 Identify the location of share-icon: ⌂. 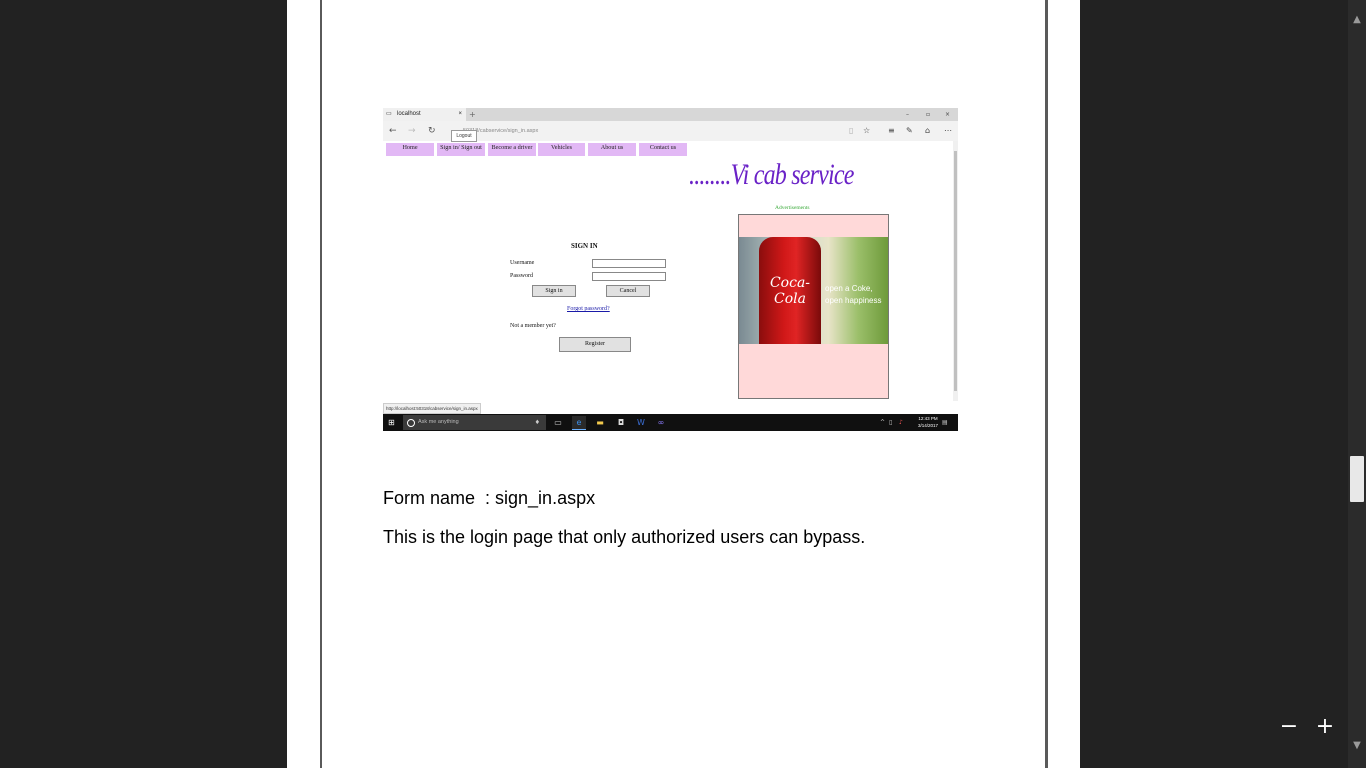
(927, 131).